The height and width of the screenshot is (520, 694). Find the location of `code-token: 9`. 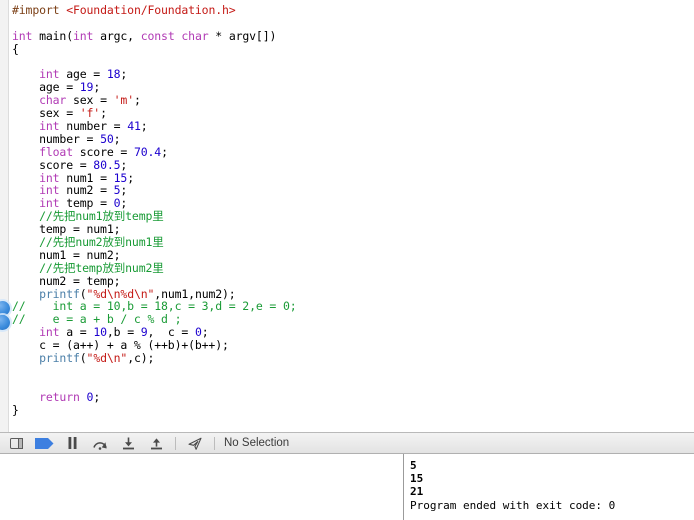

code-token: 9 is located at coordinates (144, 332).